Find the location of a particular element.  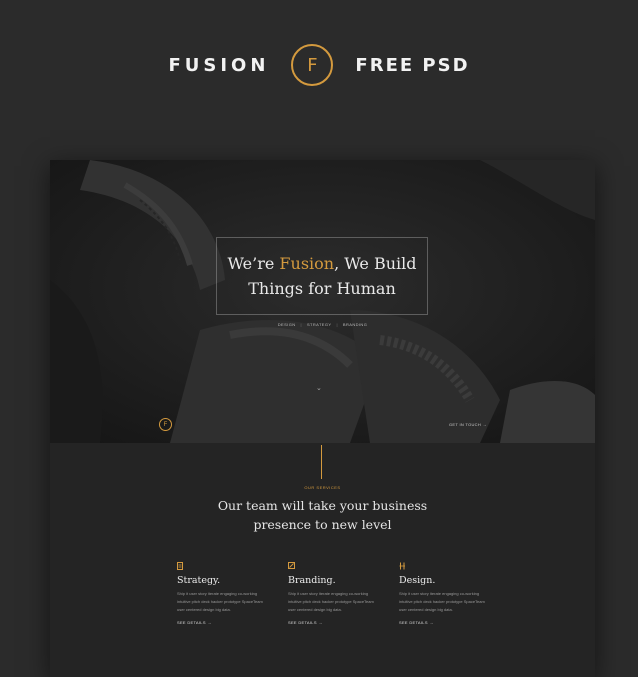

chevron-down-icon: ⌄ is located at coordinates (319, 388).